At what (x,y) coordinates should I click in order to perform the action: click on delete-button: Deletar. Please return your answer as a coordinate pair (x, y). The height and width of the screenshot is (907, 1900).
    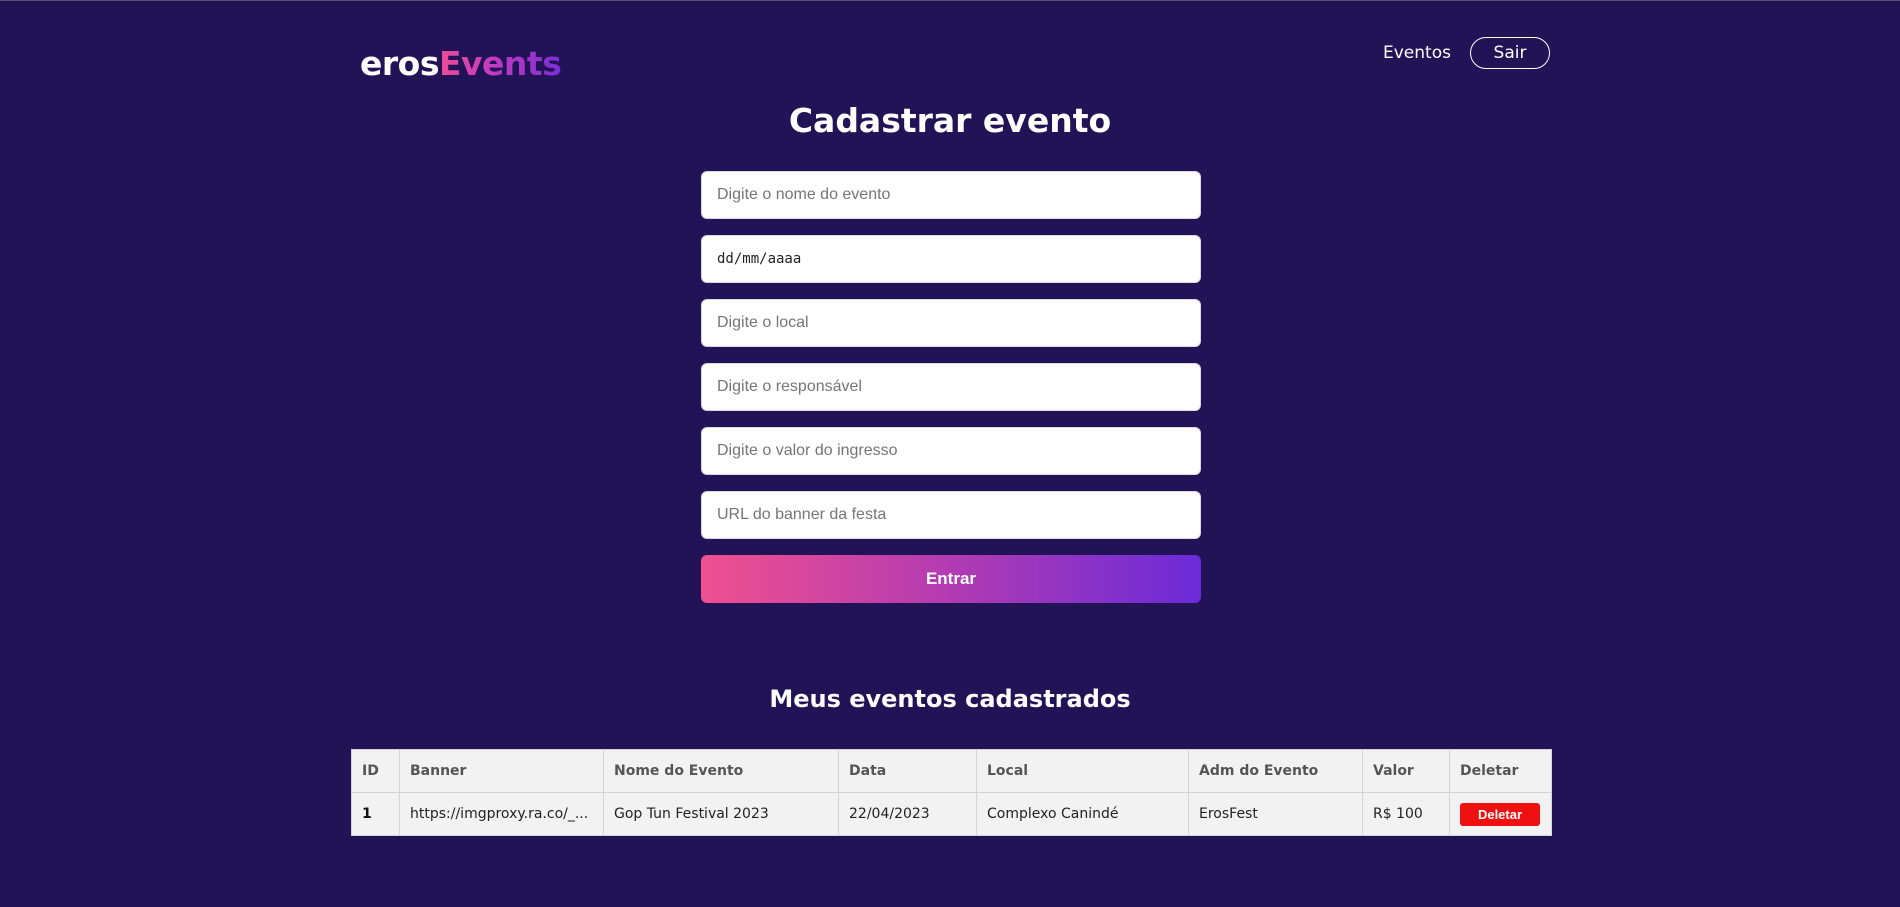
    Looking at the image, I should click on (1500, 814).